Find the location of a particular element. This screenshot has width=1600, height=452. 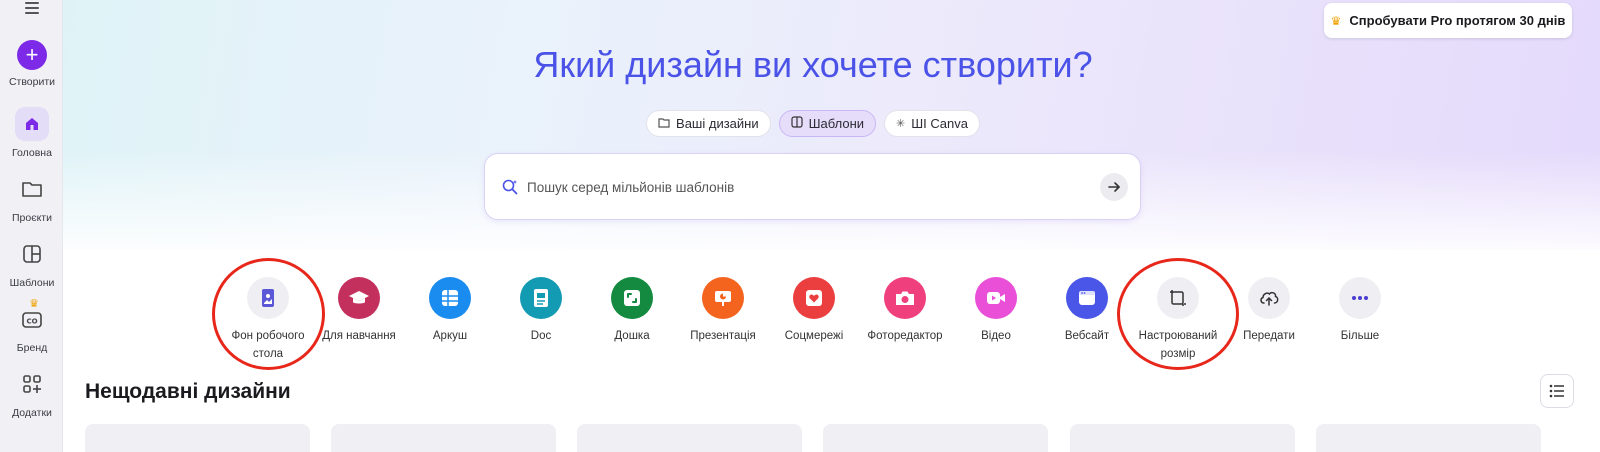

list-icon is located at coordinates (1556, 391).